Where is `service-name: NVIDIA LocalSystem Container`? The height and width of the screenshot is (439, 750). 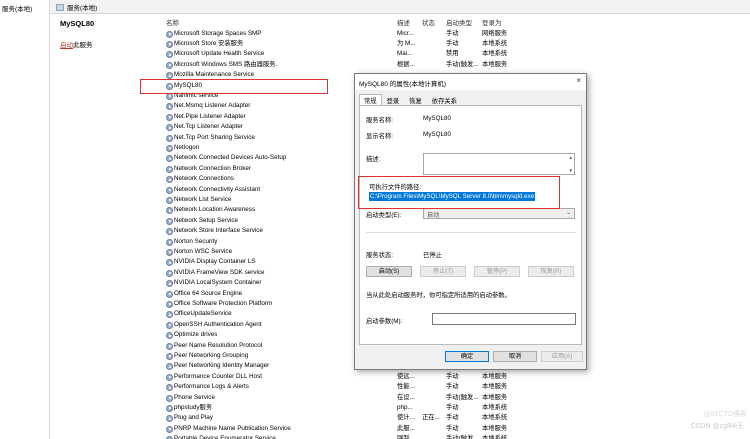
service-name: NVIDIA LocalSystem Container is located at coordinates (218, 283).